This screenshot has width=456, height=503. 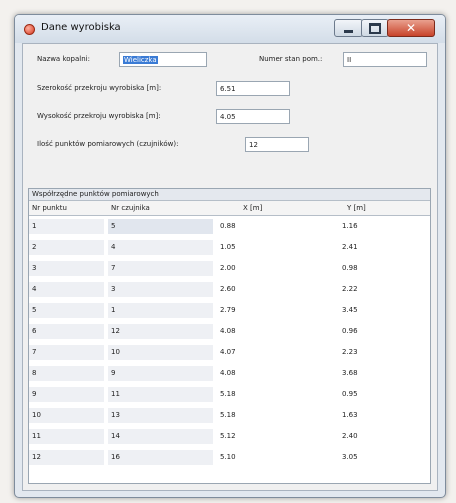 I want to click on x-cell: 2.79, so click(x=257, y=310).